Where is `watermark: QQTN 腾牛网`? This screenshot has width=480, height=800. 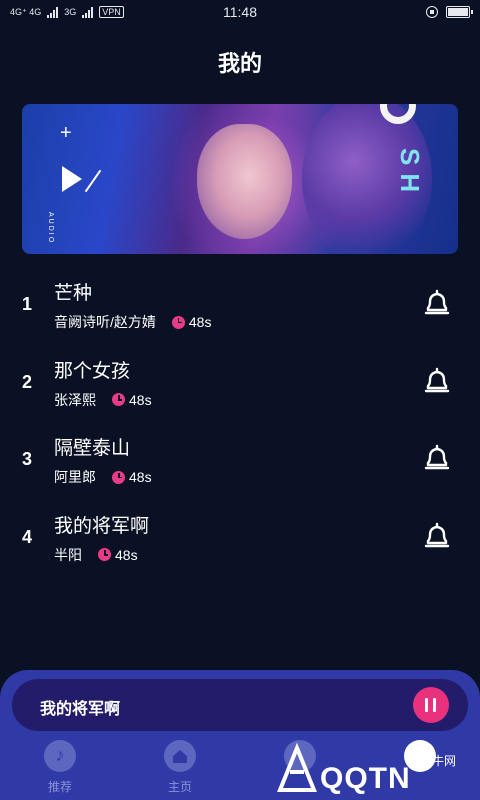
watermark: QQTN 腾牛网 is located at coordinates (375, 770).